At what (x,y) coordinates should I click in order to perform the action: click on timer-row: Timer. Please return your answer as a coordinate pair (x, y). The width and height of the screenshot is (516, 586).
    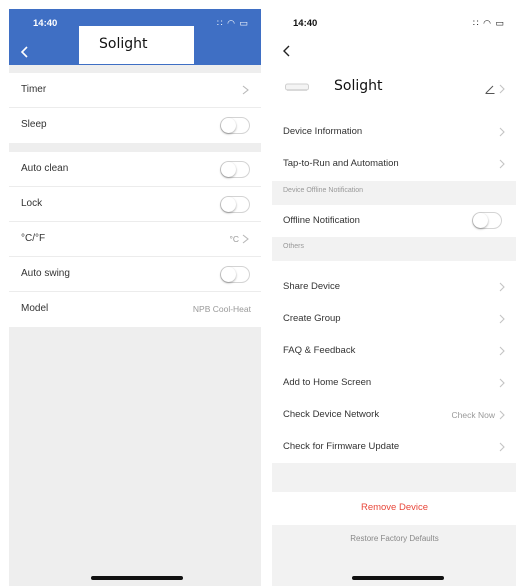
    Looking at the image, I should click on (135, 90).